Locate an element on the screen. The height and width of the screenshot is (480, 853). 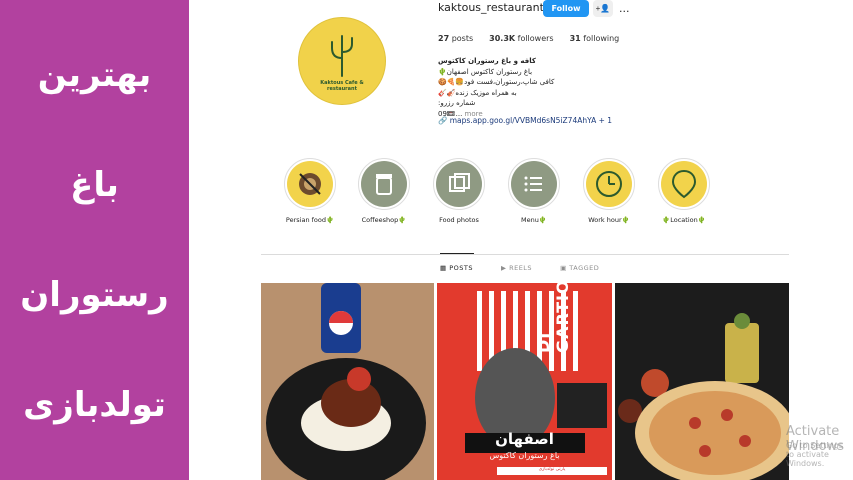
tab-reels: ▶ REELS is located at coordinates (516, 268).